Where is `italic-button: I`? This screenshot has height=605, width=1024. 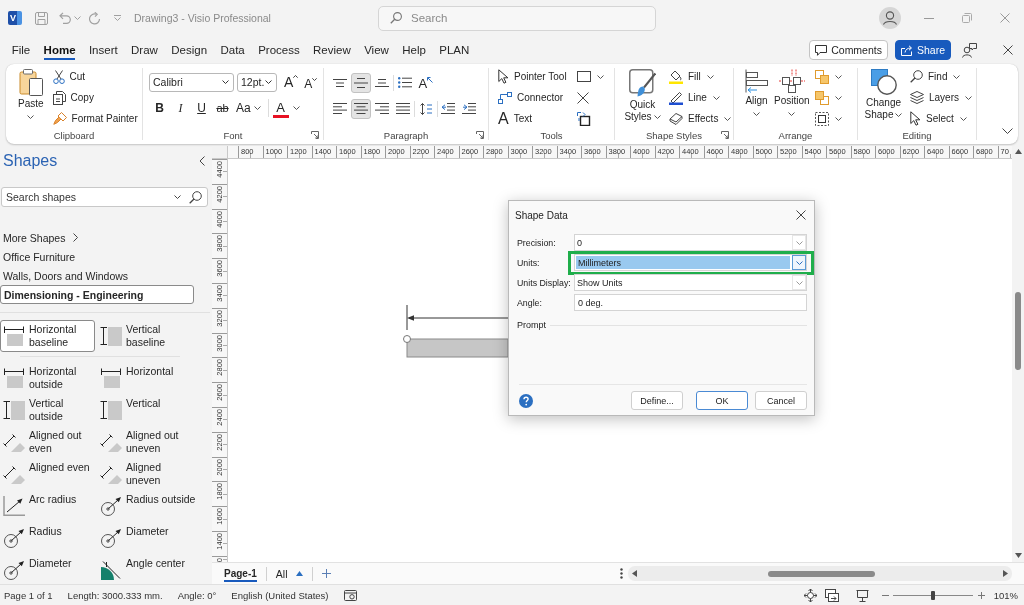 italic-button: I is located at coordinates (180, 108).